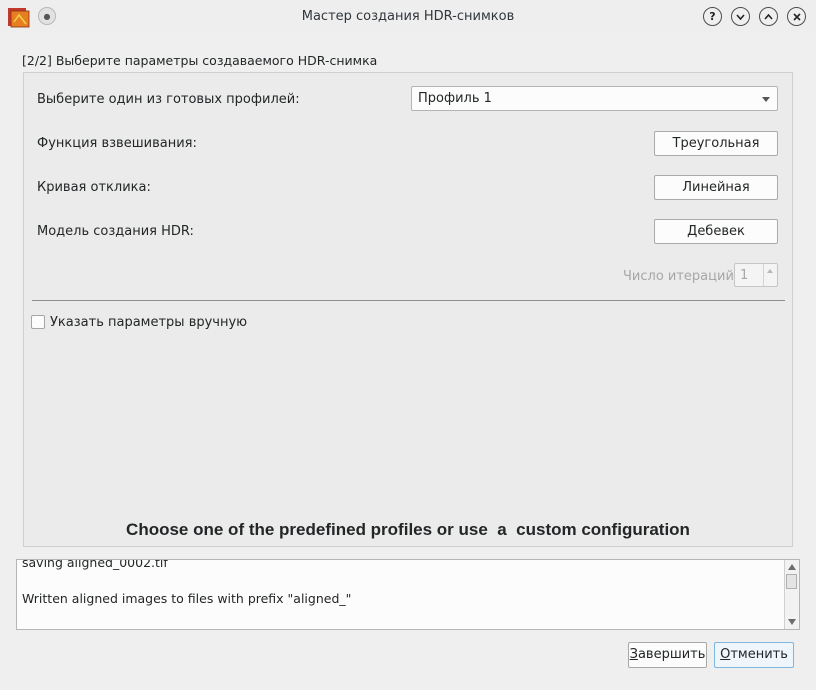  Describe the element at coordinates (148, 322) in the screenshot. I see `manual-params-label: Указать параметры вручную` at that location.